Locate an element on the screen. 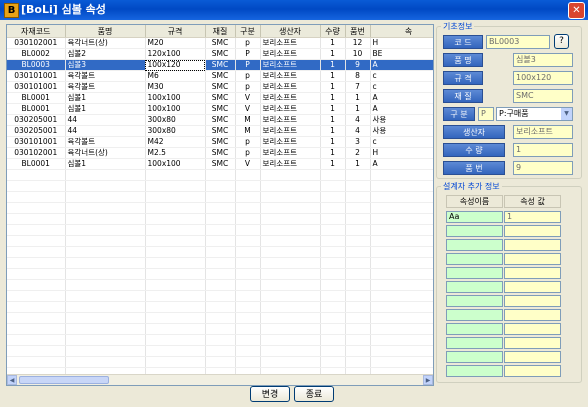 This screenshot has width=588, height=407. exit-button: 종료 is located at coordinates (314, 394).